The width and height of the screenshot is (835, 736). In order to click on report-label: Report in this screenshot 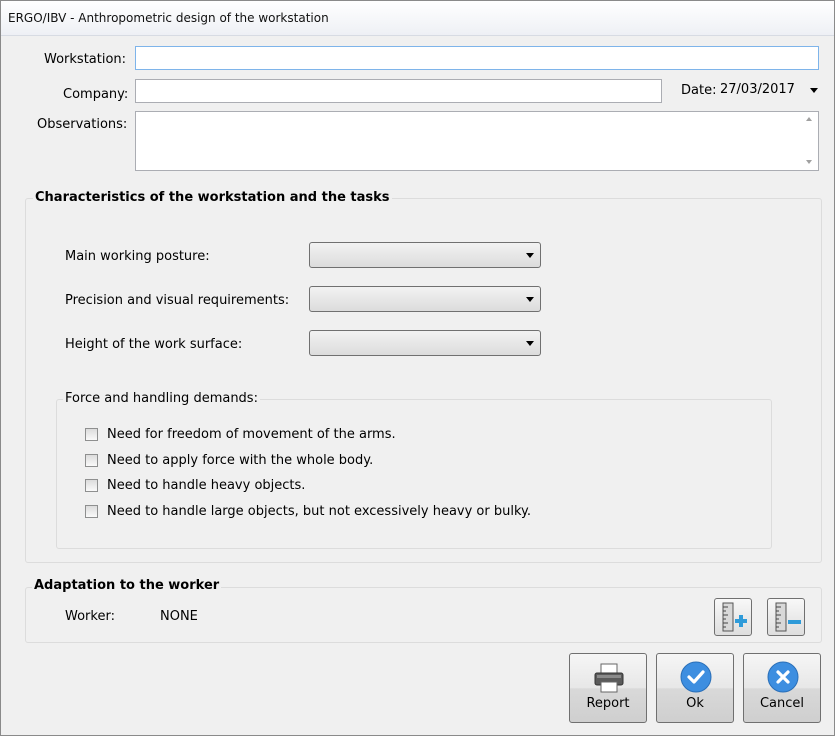, I will do `click(608, 703)`.